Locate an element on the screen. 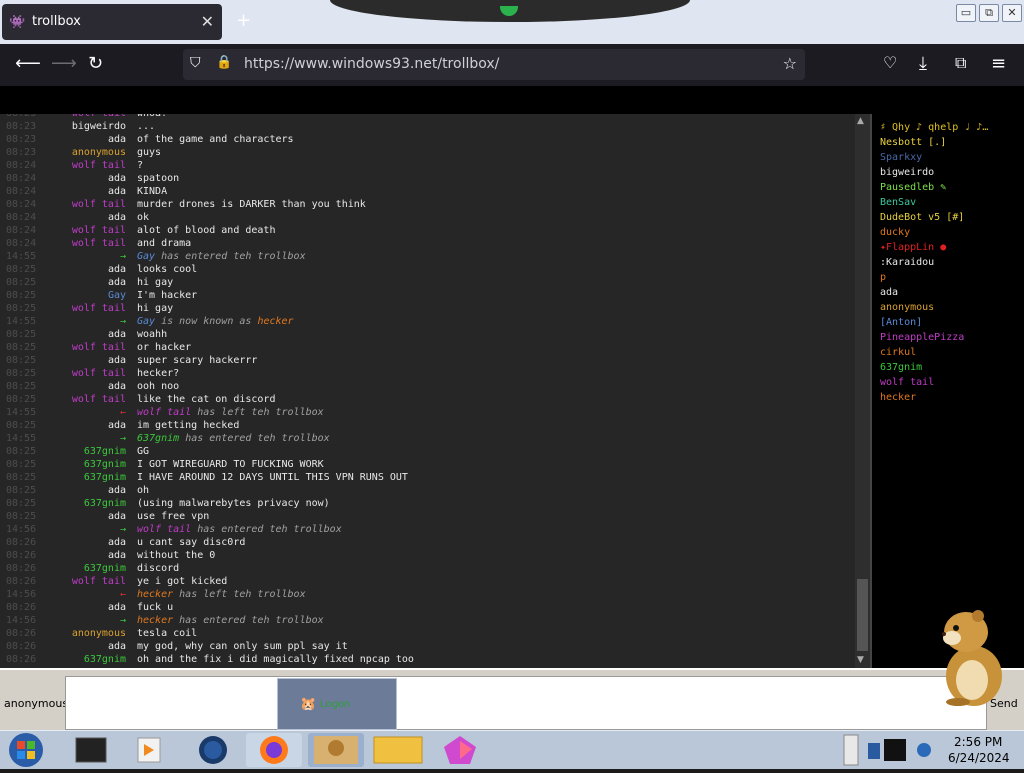 The width and height of the screenshot is (1024, 773). user-list-item: p is located at coordinates (883, 277).